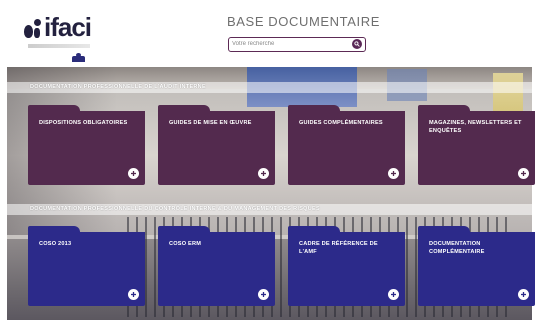 This screenshot has height=327, width=538. Describe the element at coordinates (216, 266) in the screenshot. I see `tile-coso-erm: COSO ERM` at that location.